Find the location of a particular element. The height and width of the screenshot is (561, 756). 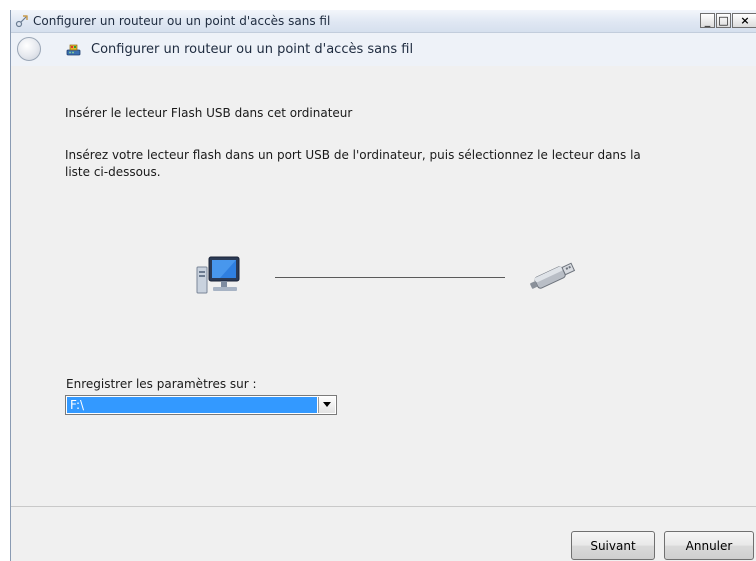

save-to-label: Enregistrer les paramètres sur : is located at coordinates (161, 384).